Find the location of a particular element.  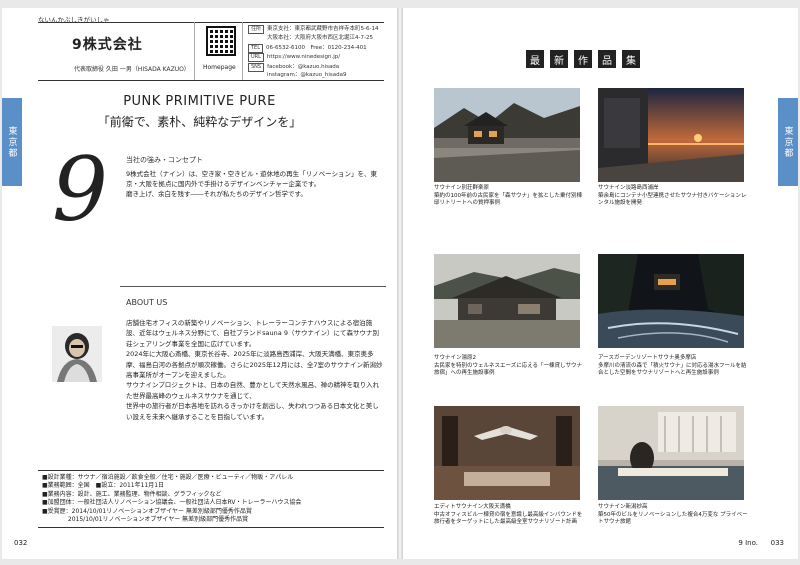

section-title: 最 新 作 品 集 is located at coordinates (583, 59).